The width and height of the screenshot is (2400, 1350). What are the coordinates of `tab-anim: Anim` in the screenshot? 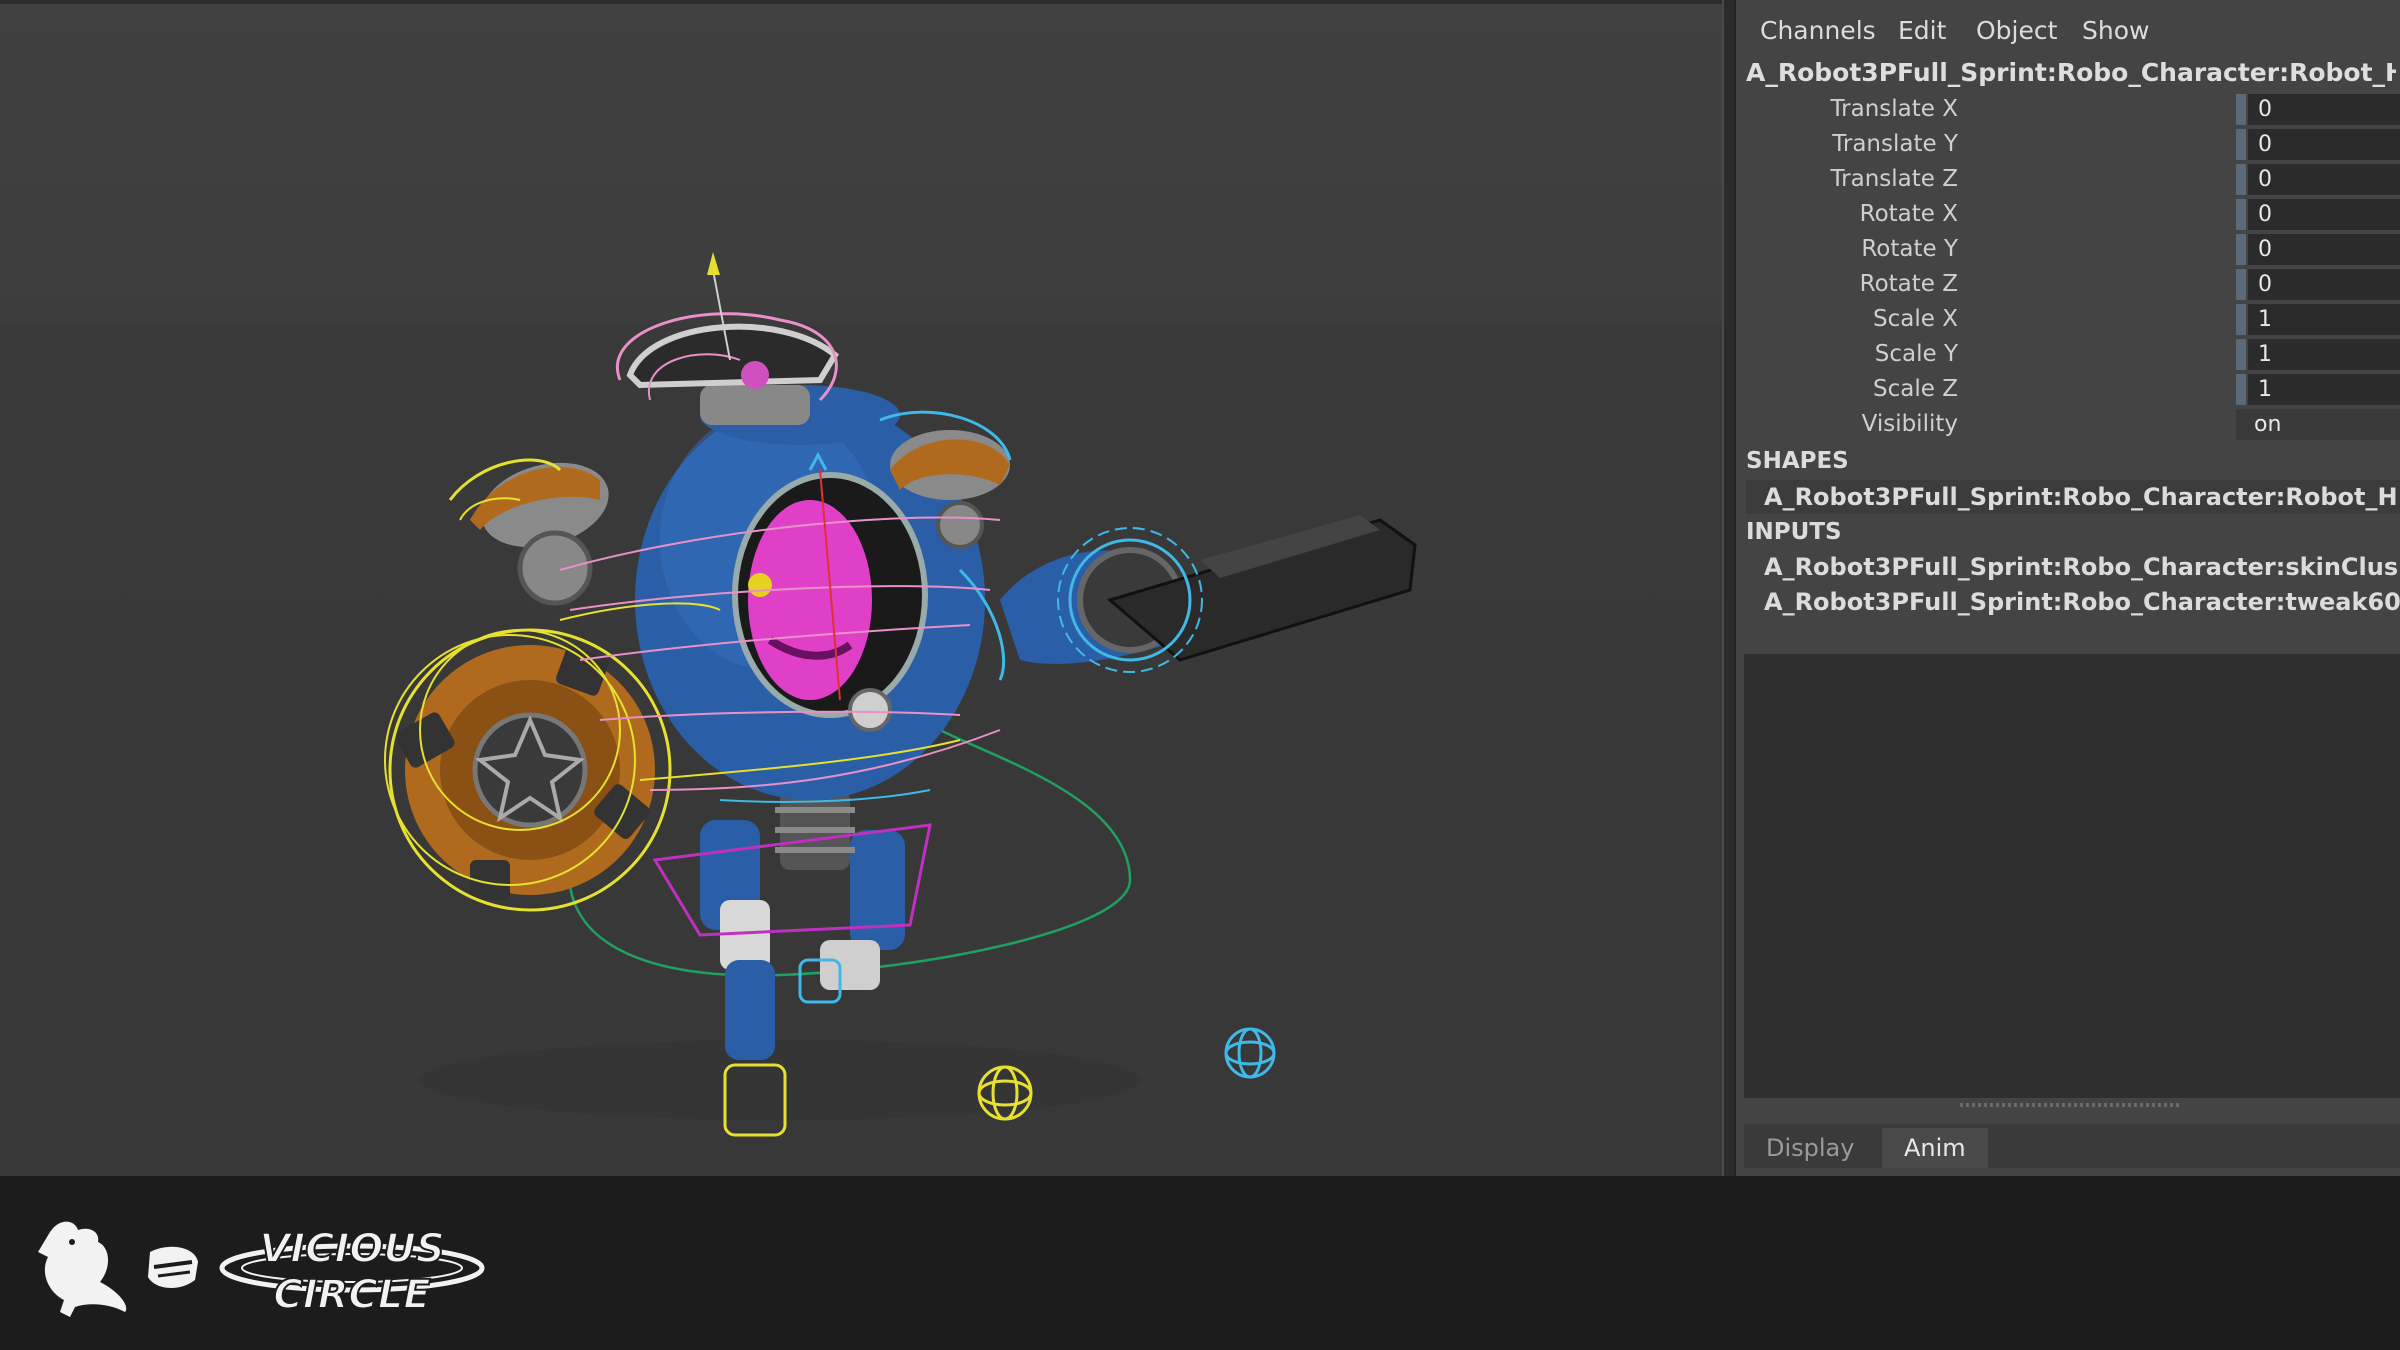 It's located at (1935, 1148).